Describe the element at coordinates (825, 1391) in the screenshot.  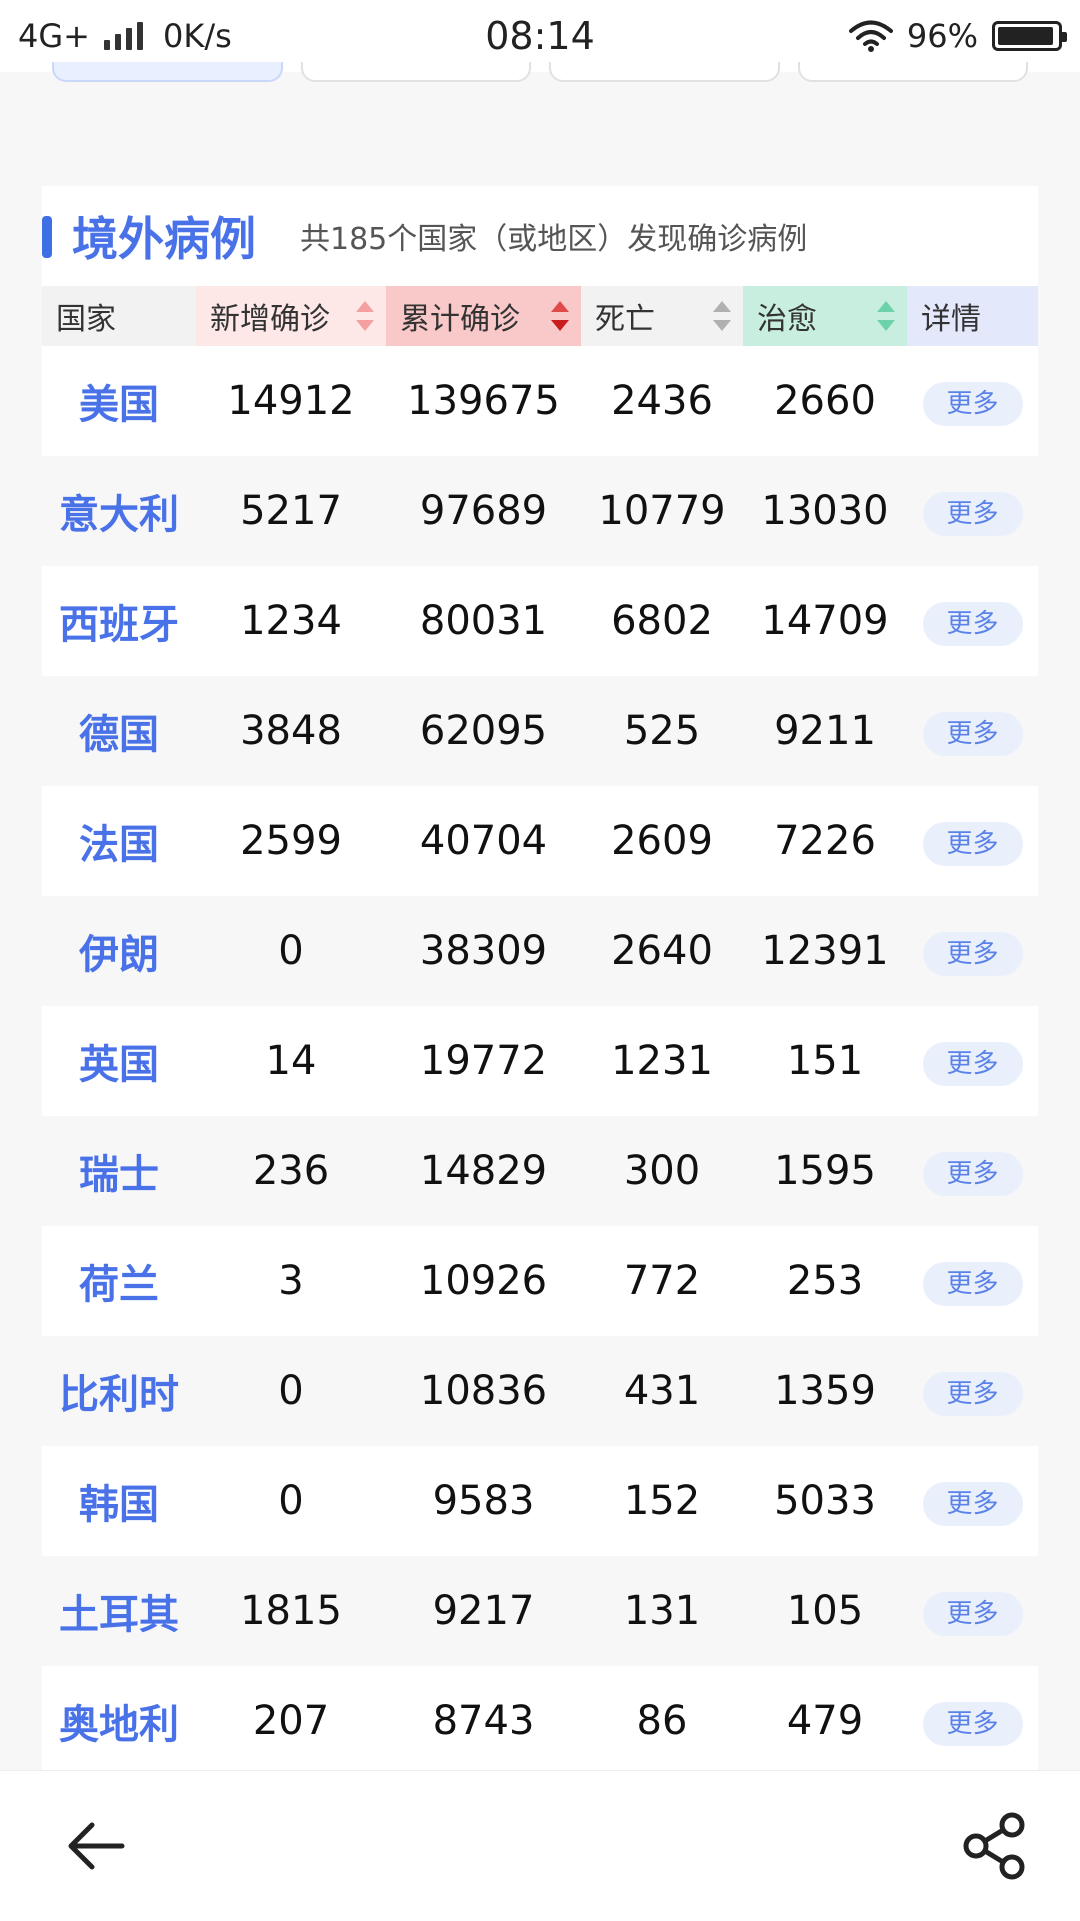
I see `table-cell: 1359` at that location.